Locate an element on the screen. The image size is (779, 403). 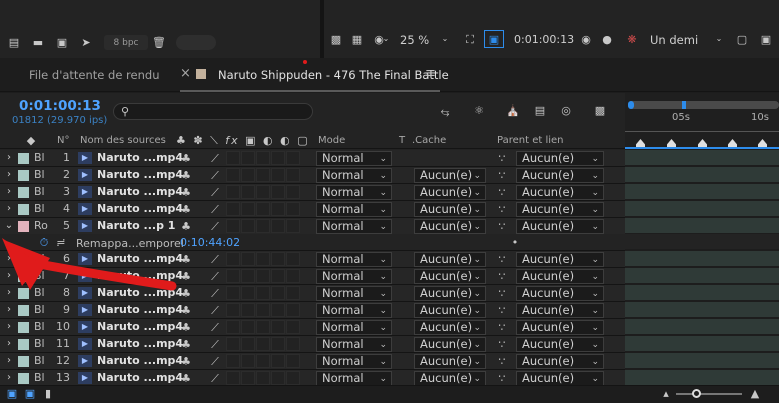
tab-composition: Naruto Shippuden - 476 The Final Battle is located at coordinates (333, 75).